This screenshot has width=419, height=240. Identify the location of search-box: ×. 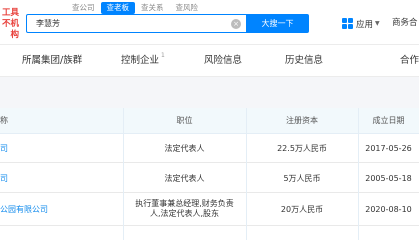
(136, 23).